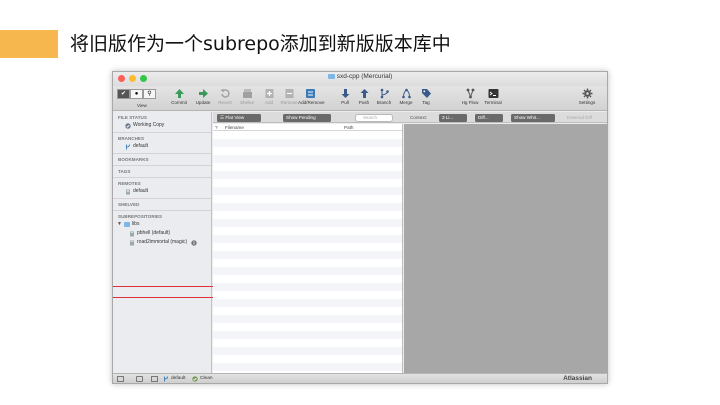 This screenshot has width=720, height=405. I want to click on tag-icon, so click(426, 93).